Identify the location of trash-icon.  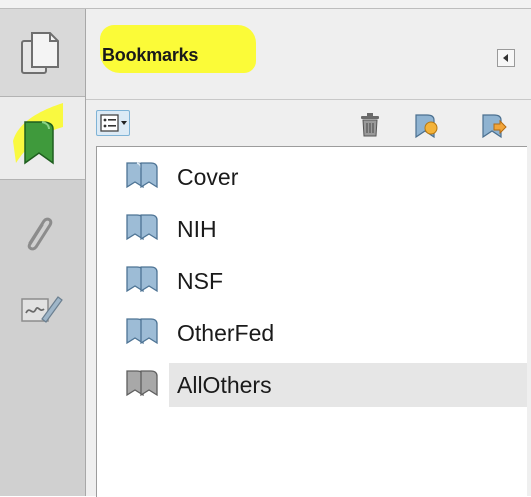
(370, 125).